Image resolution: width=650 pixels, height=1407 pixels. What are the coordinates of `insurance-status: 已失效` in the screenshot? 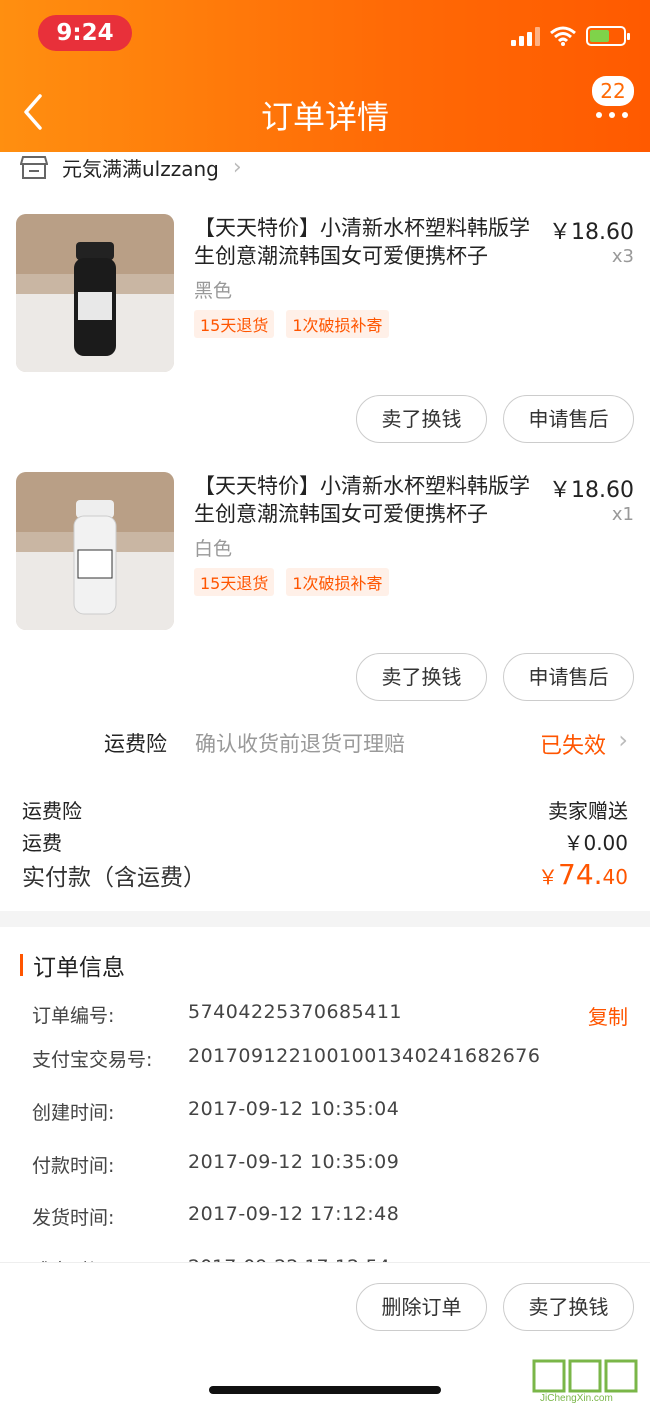 It's located at (572, 746).